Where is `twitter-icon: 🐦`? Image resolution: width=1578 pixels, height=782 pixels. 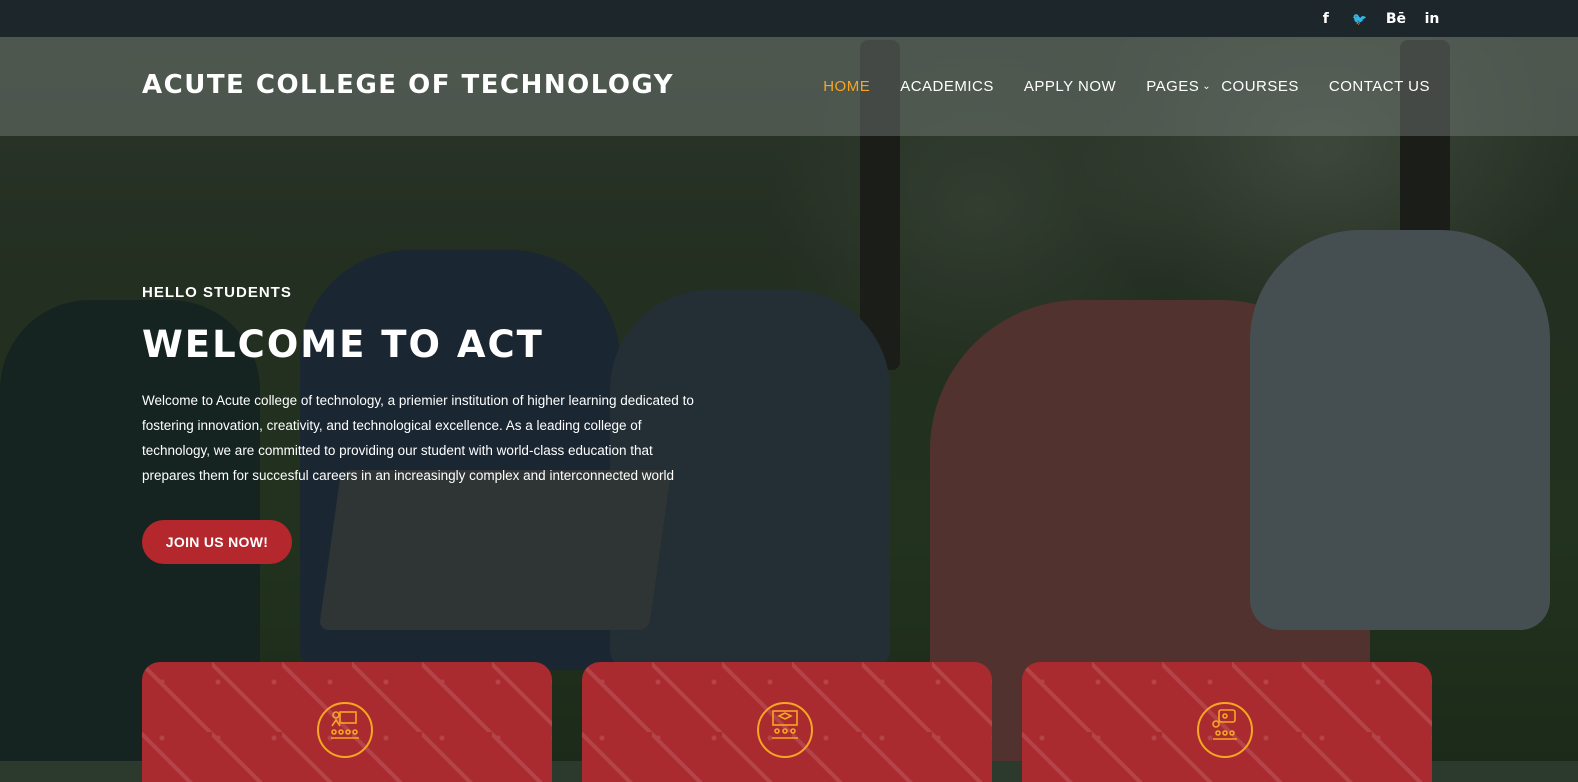 twitter-icon: 🐦 is located at coordinates (1360, 19).